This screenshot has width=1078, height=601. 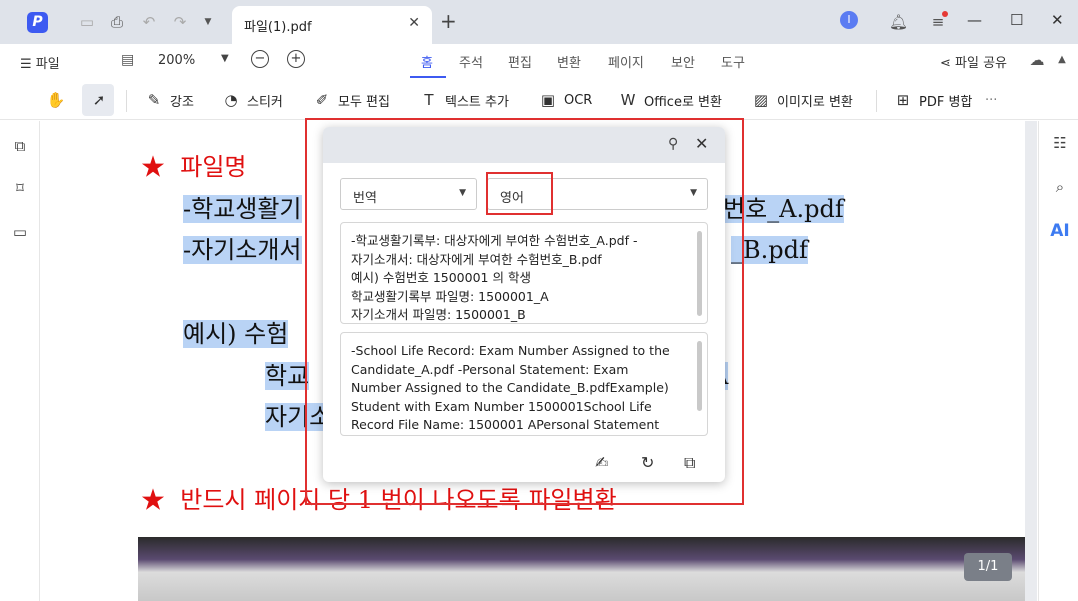 What do you see at coordinates (647, 462) in the screenshot?
I see `refresh-icon: ↻` at bounding box center [647, 462].